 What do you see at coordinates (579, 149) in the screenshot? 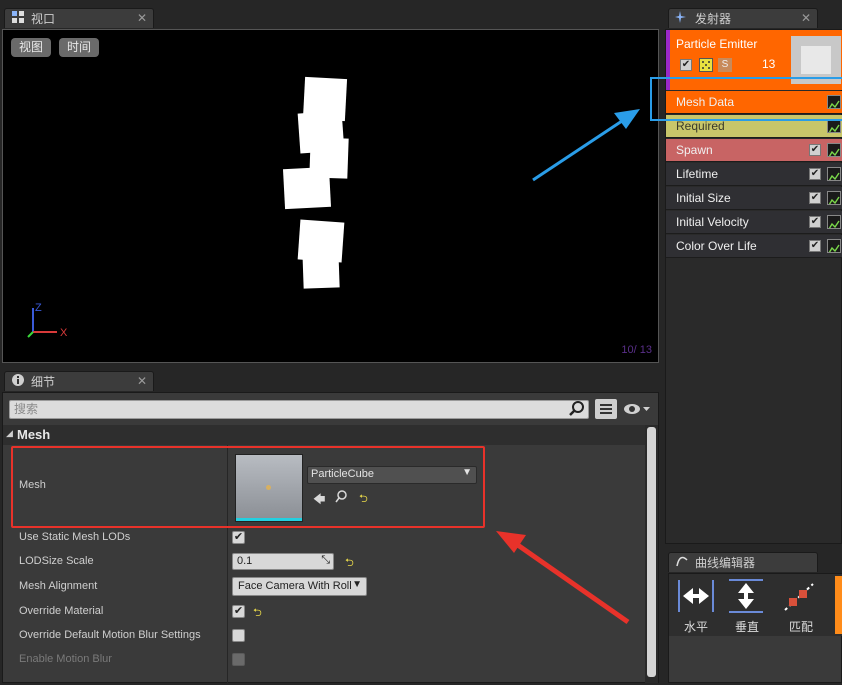
I see `annotation-blue-arrow` at bounding box center [579, 149].